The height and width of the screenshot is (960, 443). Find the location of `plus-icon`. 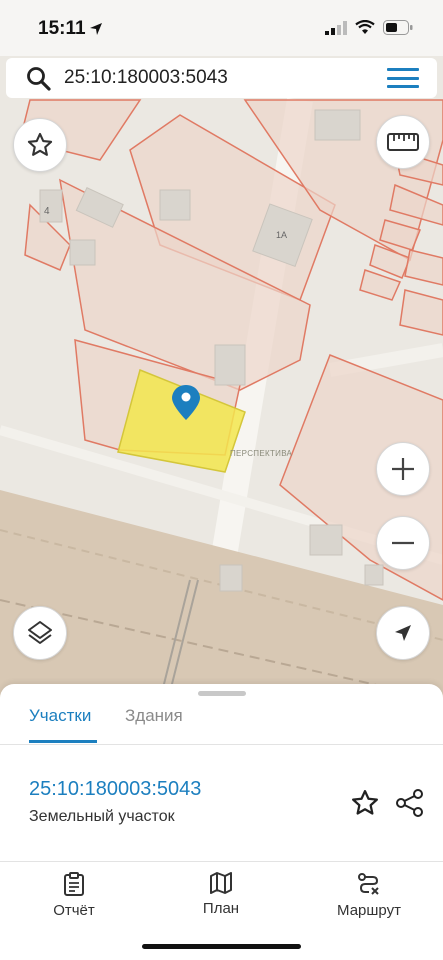

plus-icon is located at coordinates (403, 469).